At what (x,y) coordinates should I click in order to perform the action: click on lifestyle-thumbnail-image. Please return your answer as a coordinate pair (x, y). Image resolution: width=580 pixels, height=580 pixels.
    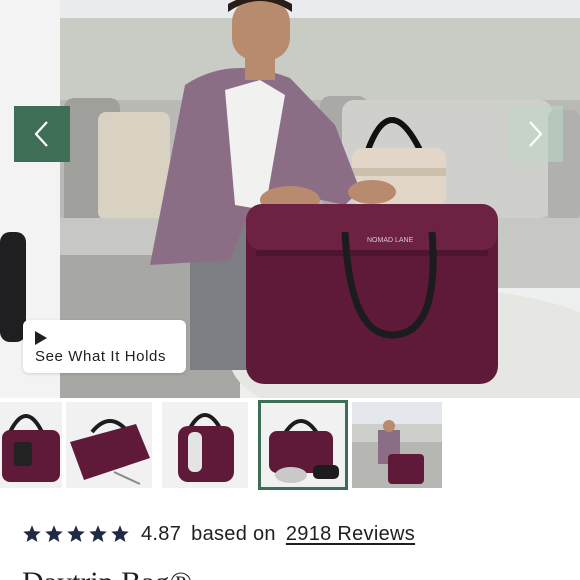
    Looking at the image, I should click on (397, 445).